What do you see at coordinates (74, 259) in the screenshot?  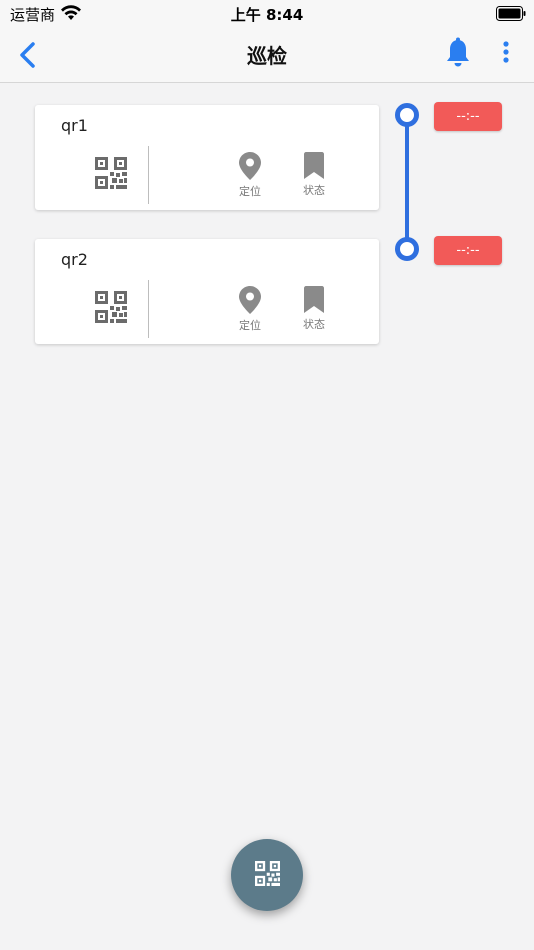 I see `checkpoint-name: qr2` at bounding box center [74, 259].